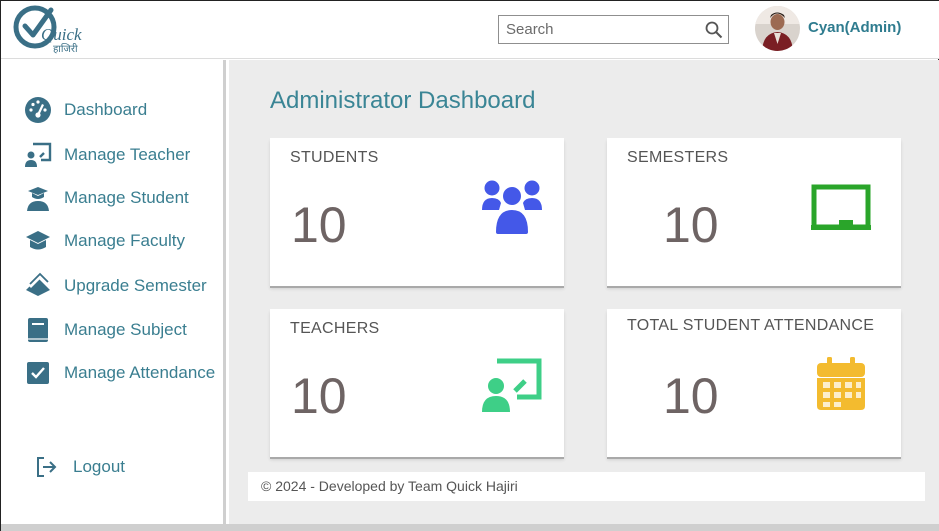 The width and height of the screenshot is (939, 531). Describe the element at coordinates (841, 383) in the screenshot. I see `calendar-icon` at that location.